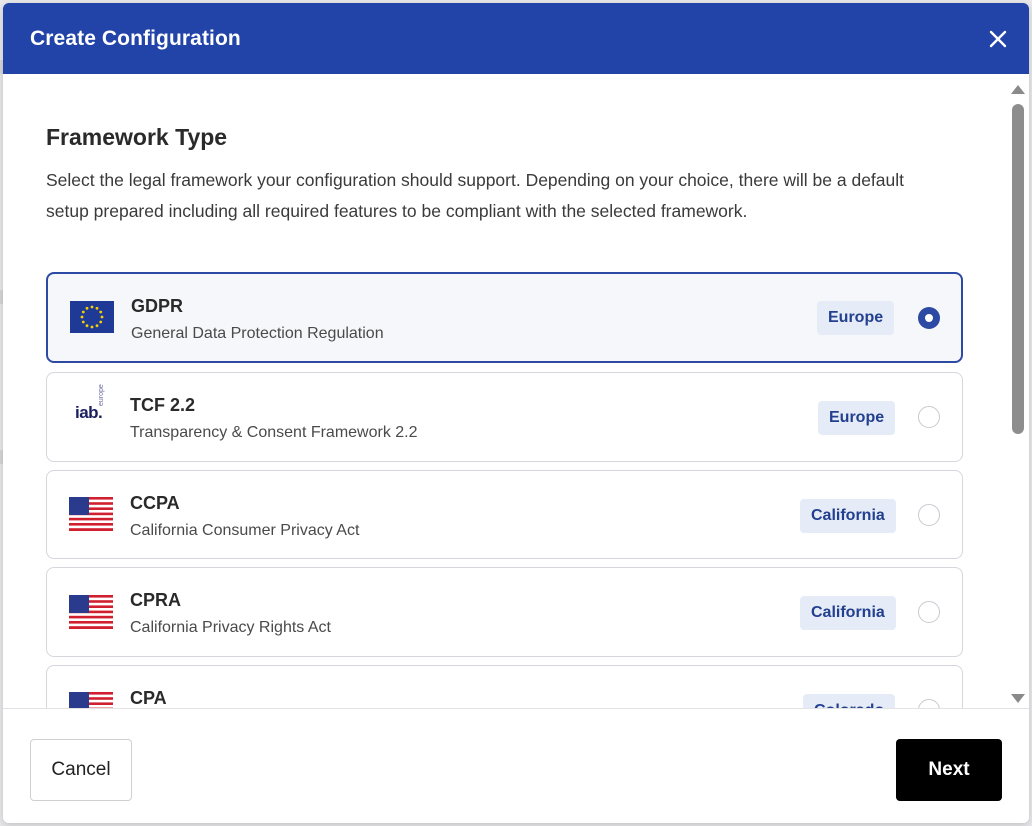 This screenshot has height=826, width=1032. I want to click on close-icon, so click(998, 39).